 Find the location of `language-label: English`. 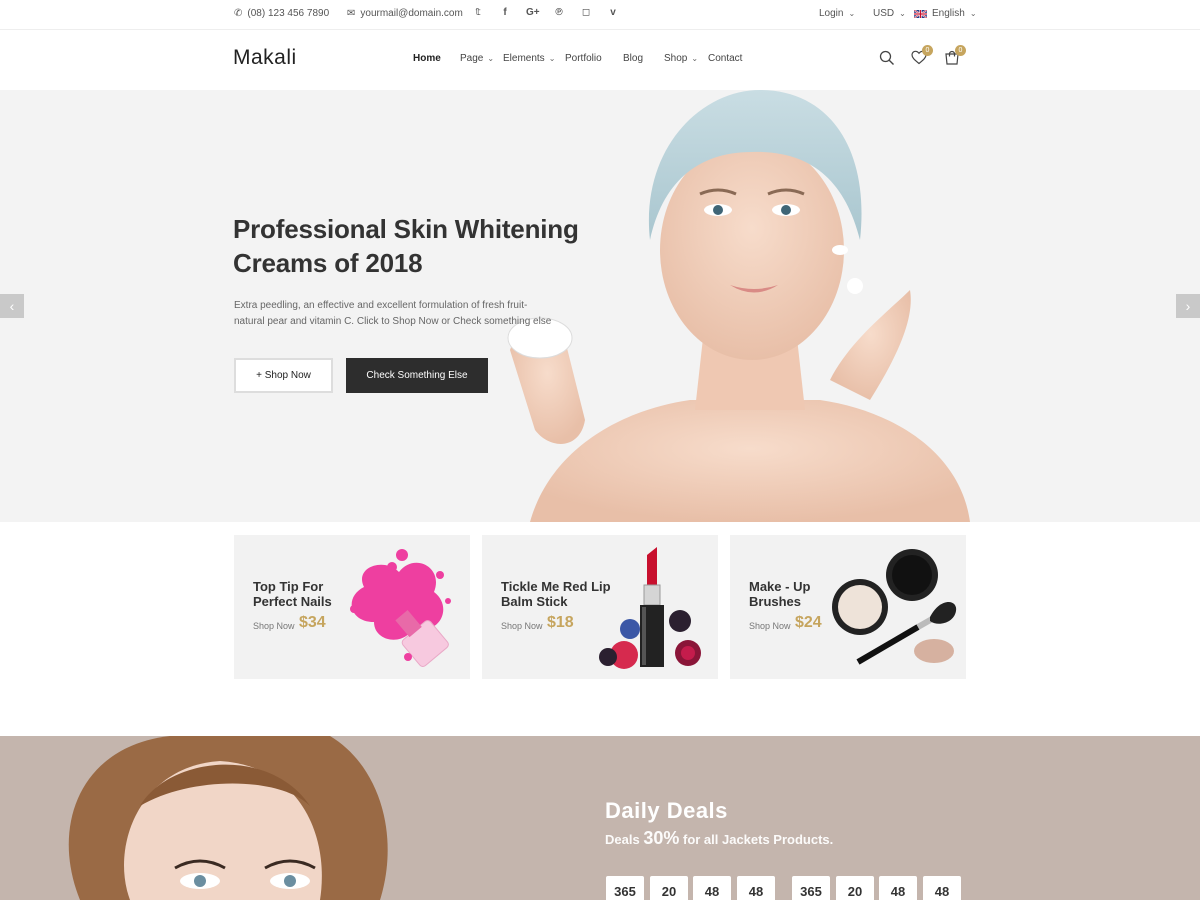

language-label: English is located at coordinates (948, 13).